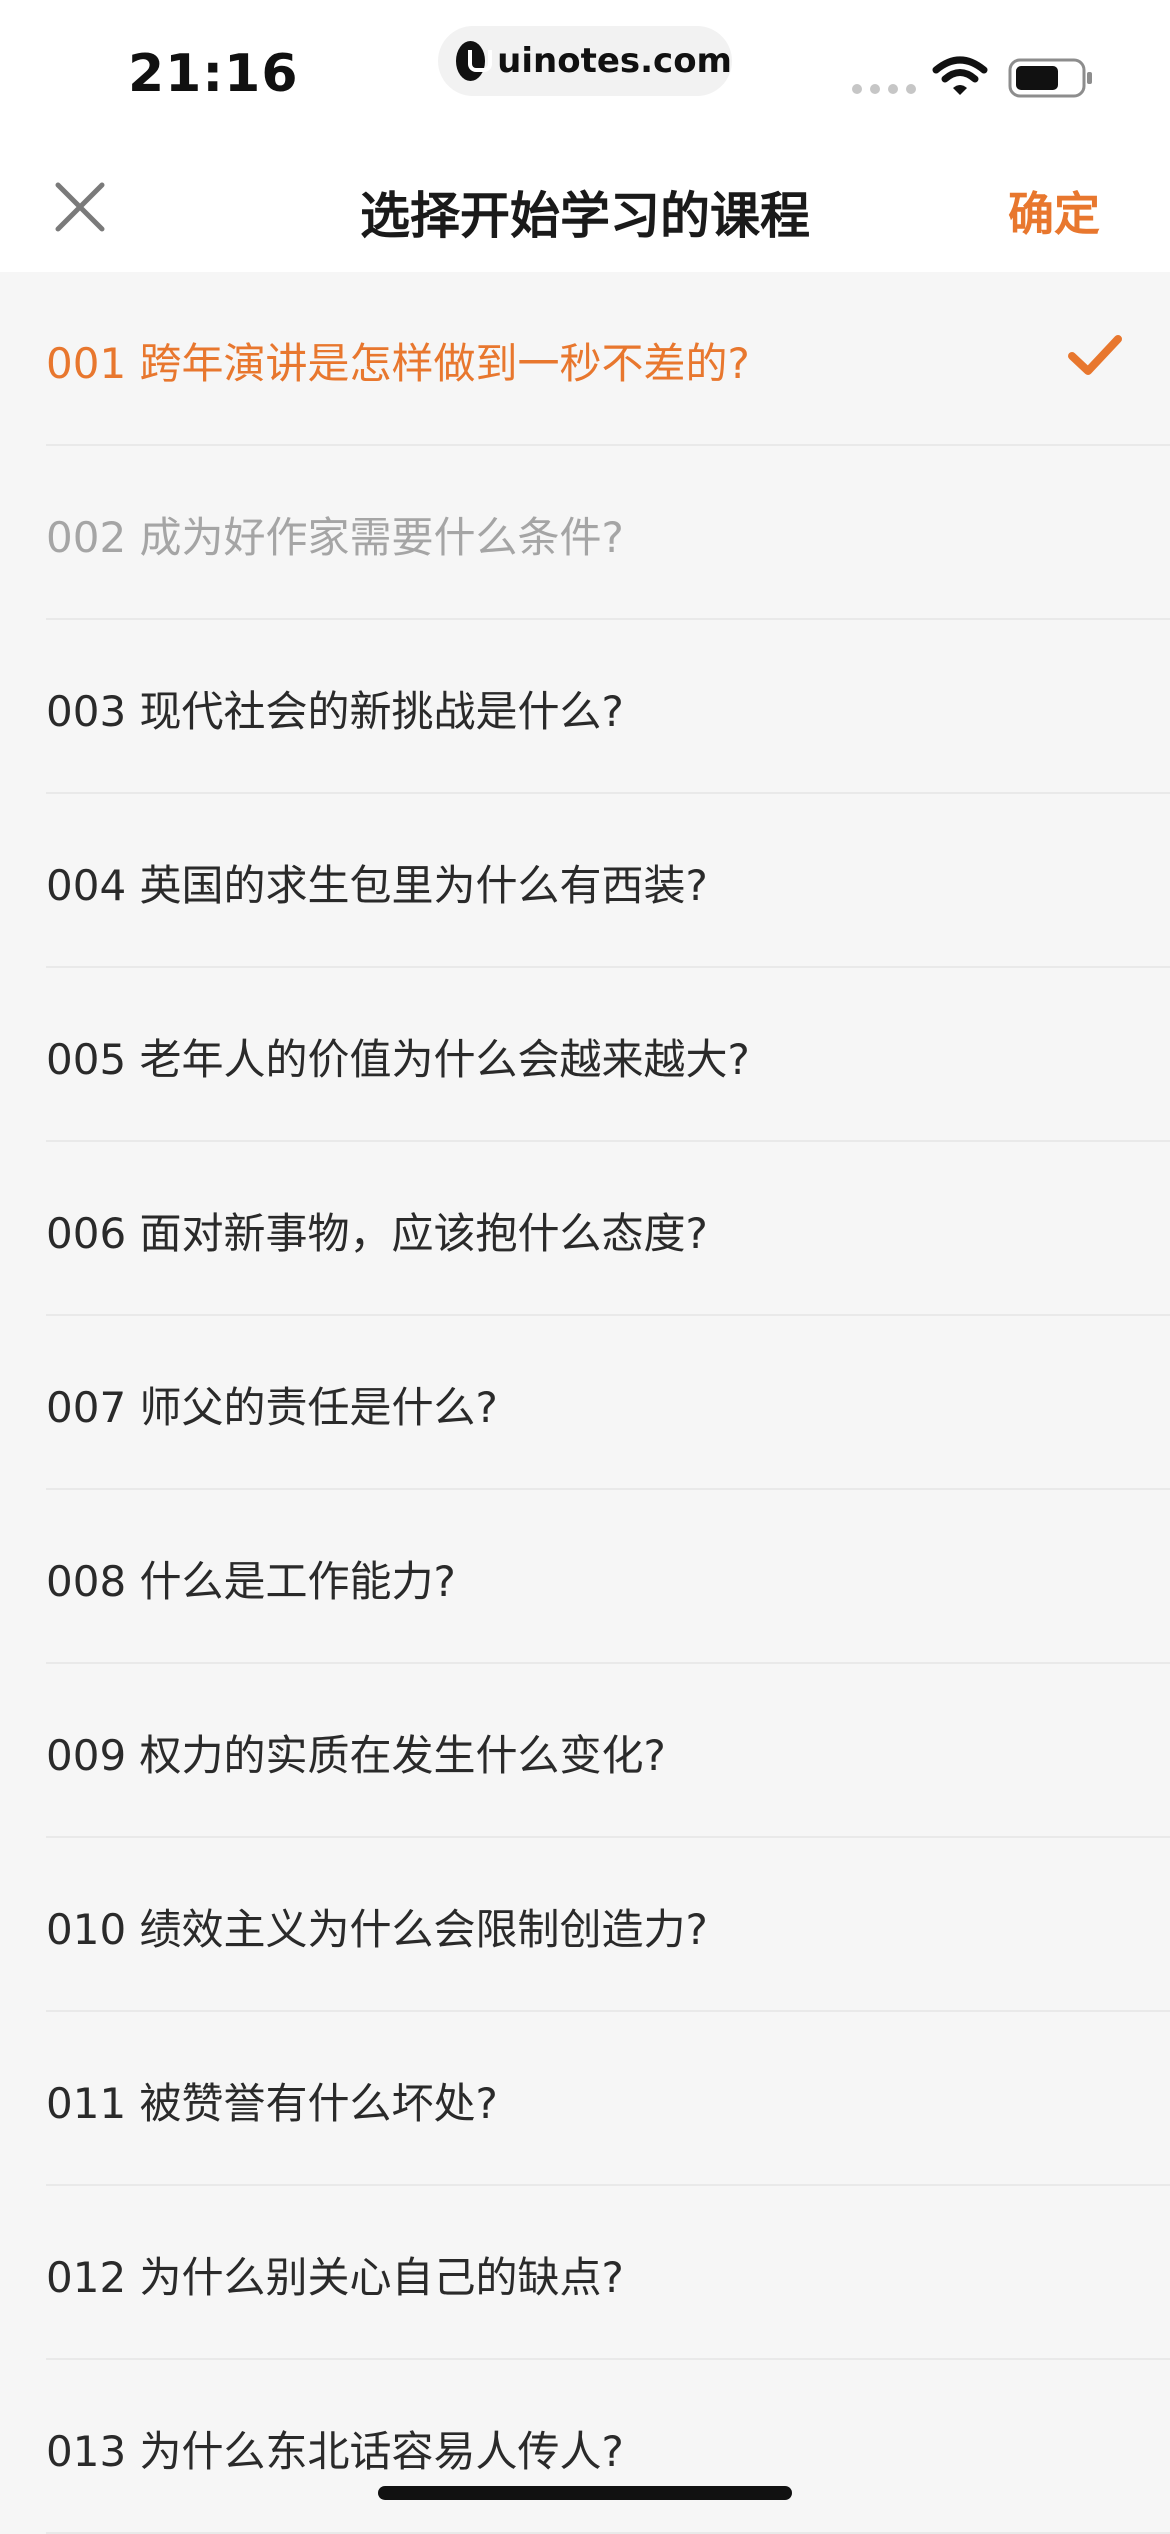 This screenshot has height=2534, width=1170. I want to click on course-item: 001 跨年演讲是怎样做到一秒不差的?, so click(608, 359).